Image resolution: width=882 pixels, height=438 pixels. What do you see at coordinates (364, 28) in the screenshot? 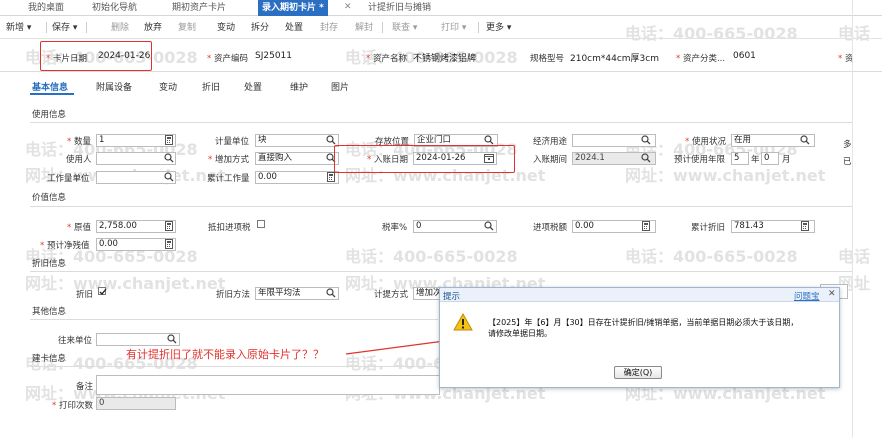
I see `unseal-button: 解封` at bounding box center [364, 28].